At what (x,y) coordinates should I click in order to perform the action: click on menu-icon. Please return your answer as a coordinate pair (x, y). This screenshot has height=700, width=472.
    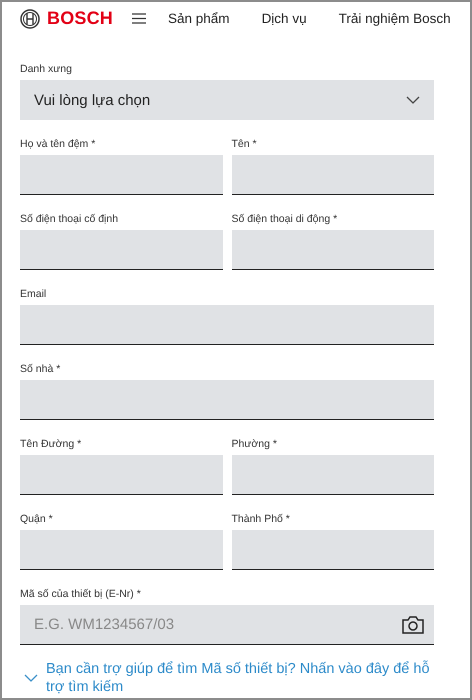
    Looking at the image, I should click on (139, 18).